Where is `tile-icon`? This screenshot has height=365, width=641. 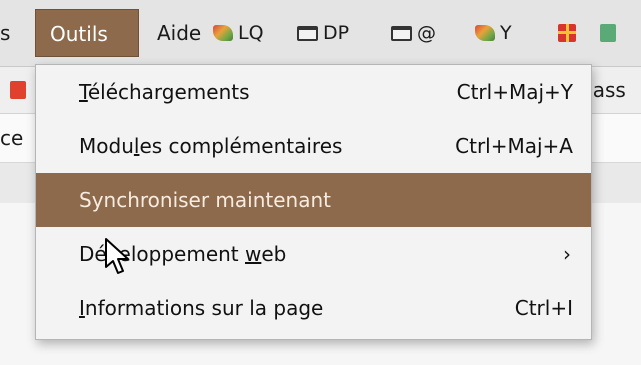 tile-icon is located at coordinates (608, 33).